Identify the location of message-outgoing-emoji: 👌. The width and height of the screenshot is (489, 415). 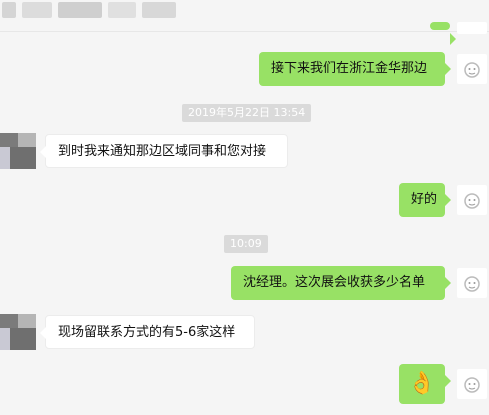
(425, 384).